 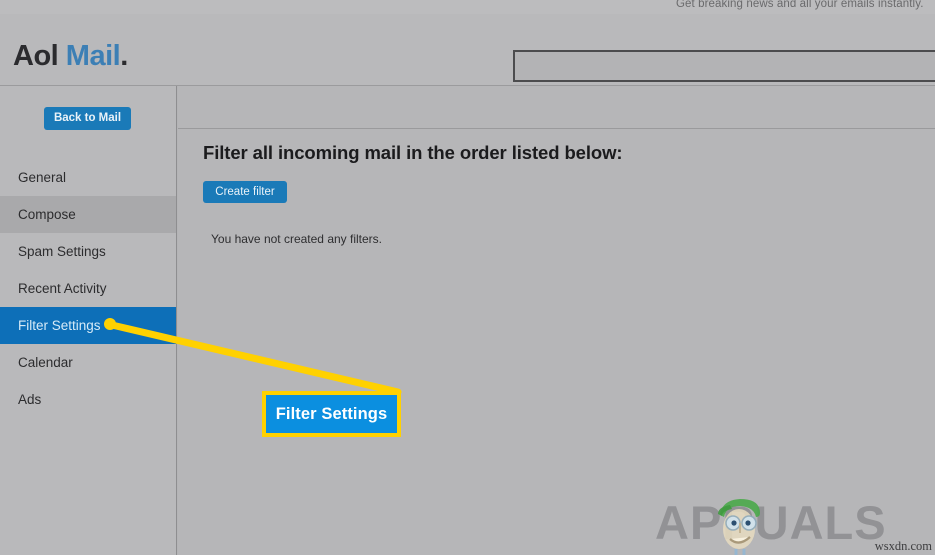 I want to click on content-toolbar, so click(x=556, y=107).